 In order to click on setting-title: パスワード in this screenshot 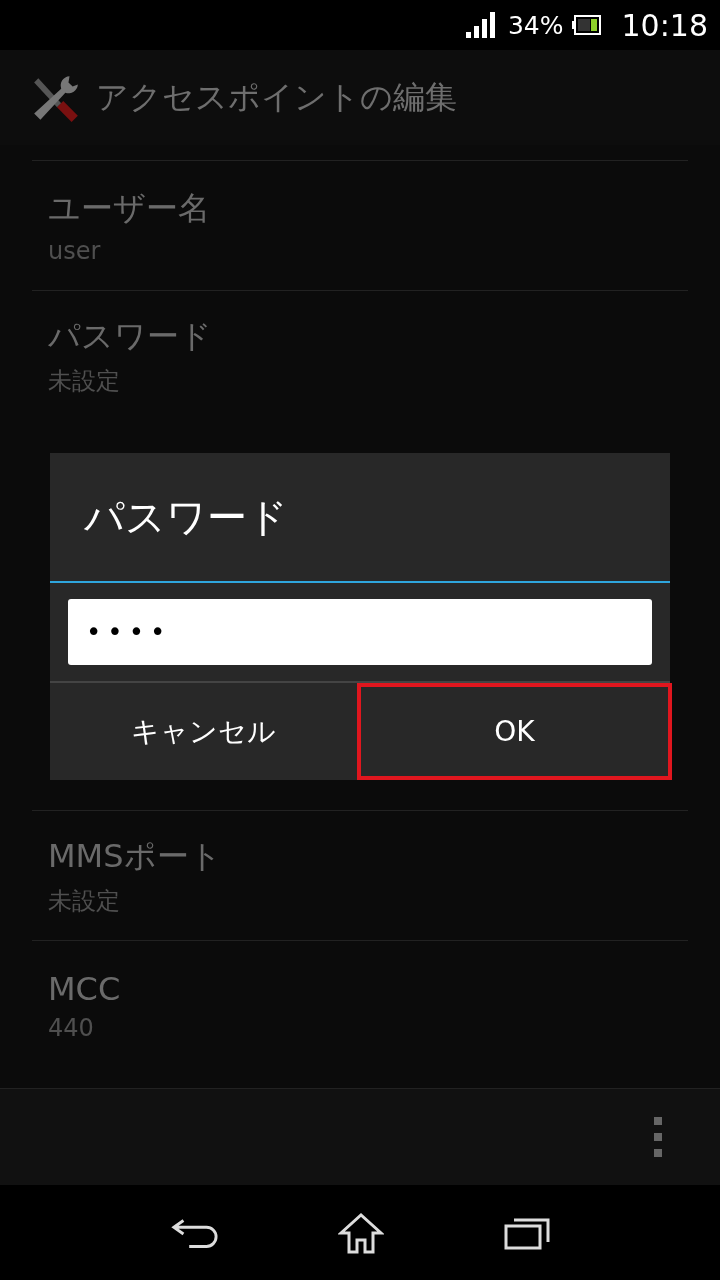, I will do `click(130, 336)`.